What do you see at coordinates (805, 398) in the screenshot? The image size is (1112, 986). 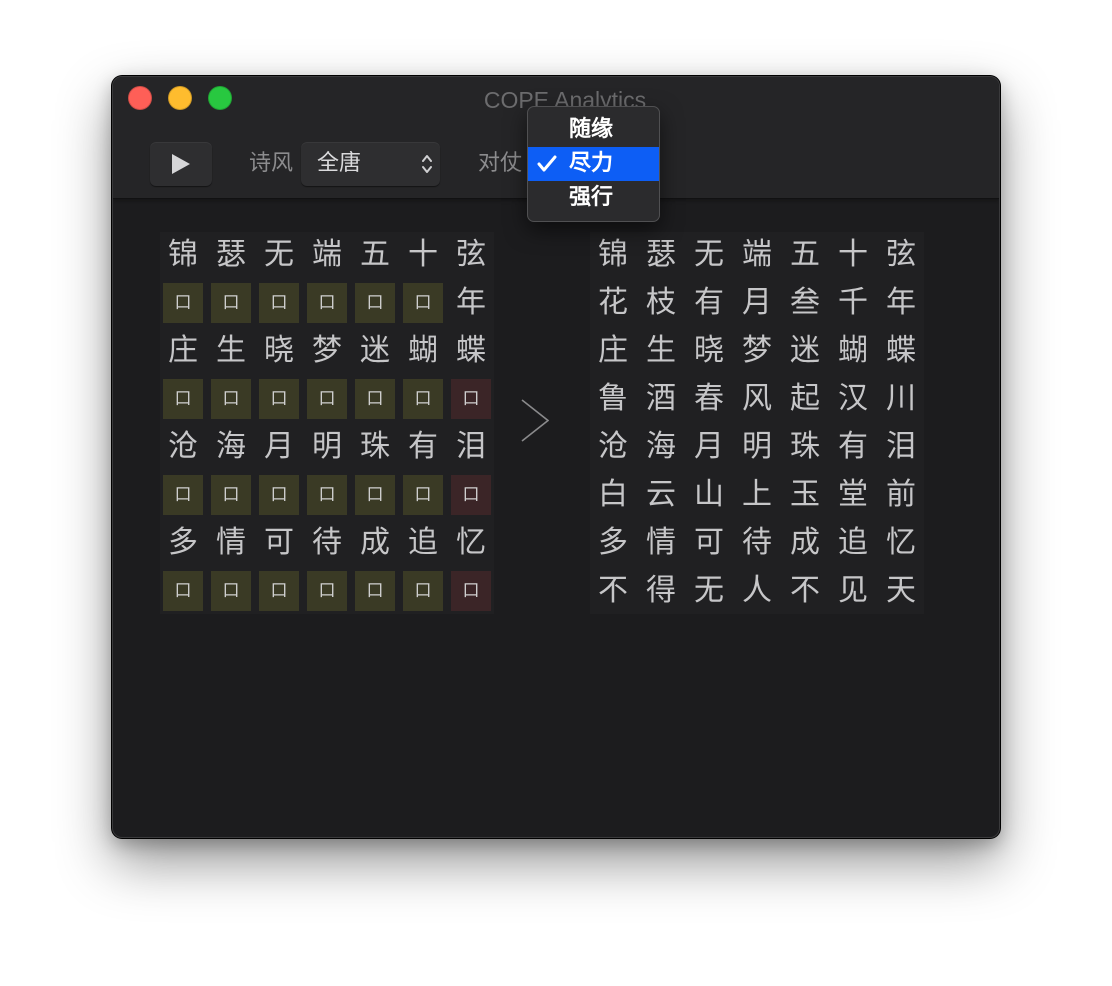 I see `output-char-cell: 起` at bounding box center [805, 398].